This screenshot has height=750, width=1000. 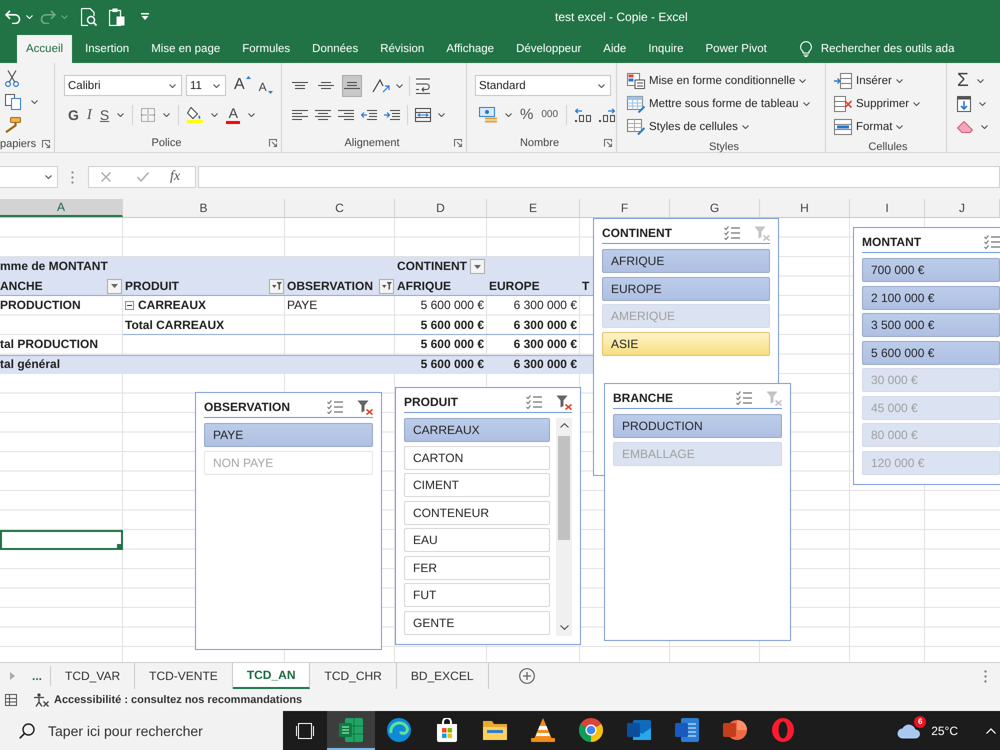 I want to click on slicer-item: AFRIQUE, so click(x=686, y=261).